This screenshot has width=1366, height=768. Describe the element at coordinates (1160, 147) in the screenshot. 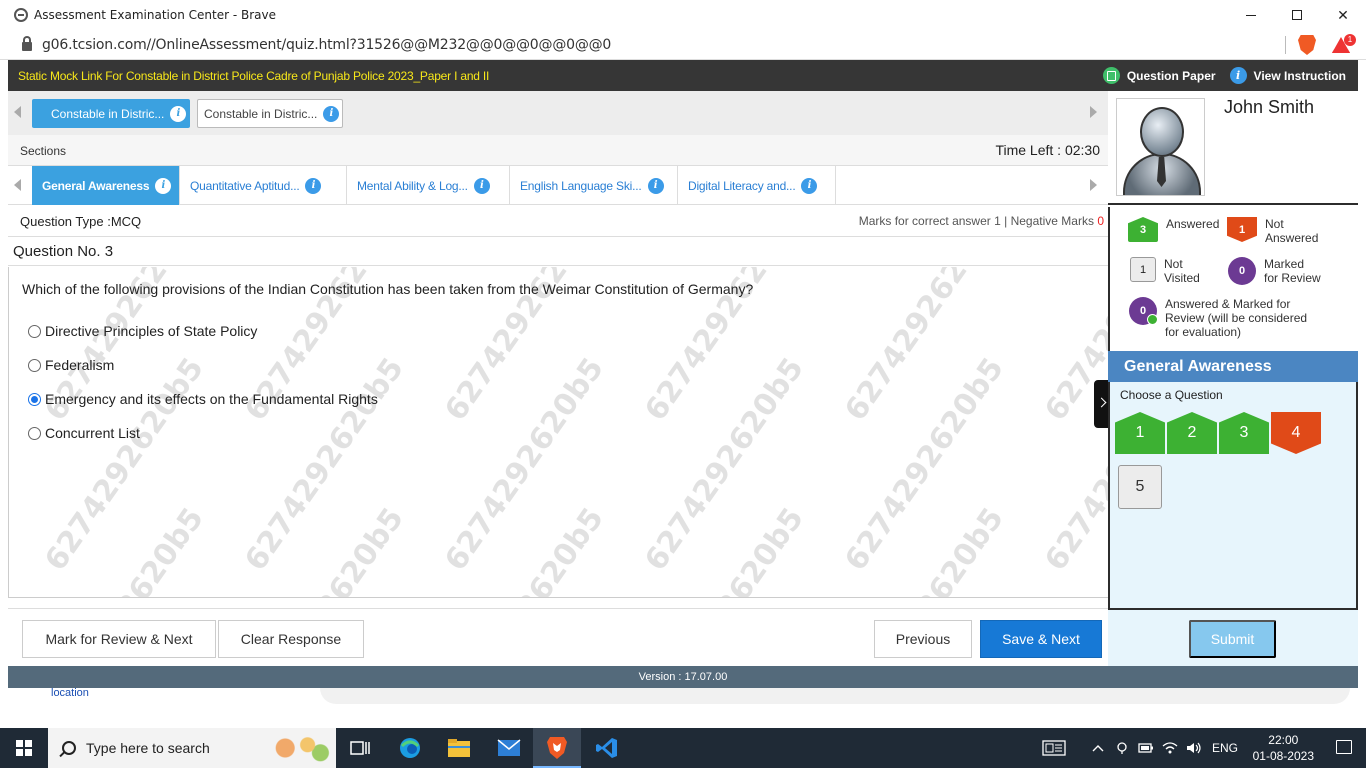

I see `avatar` at that location.